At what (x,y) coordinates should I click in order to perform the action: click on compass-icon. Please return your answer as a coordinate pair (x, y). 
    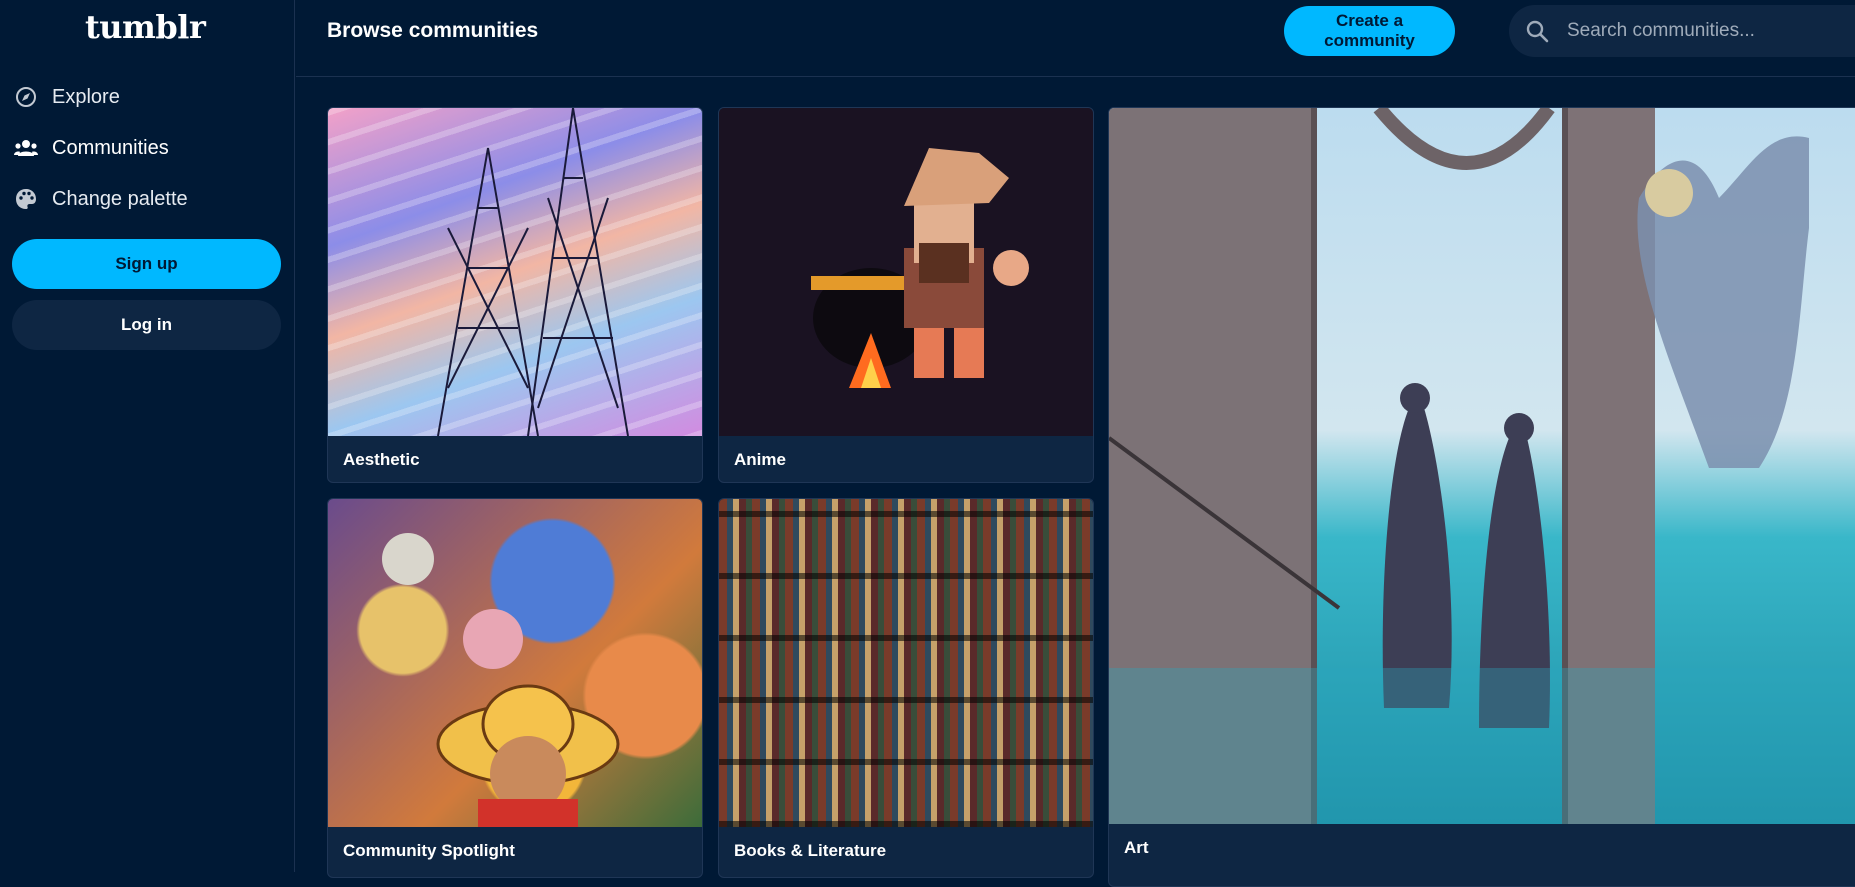
    Looking at the image, I should click on (26, 97).